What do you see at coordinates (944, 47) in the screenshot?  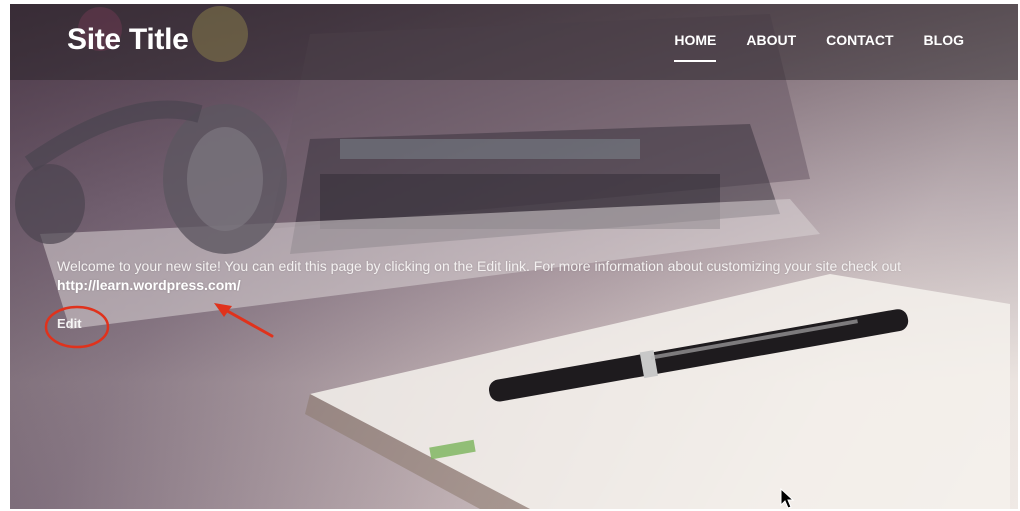 I see `nav-item-blog: BLOG` at bounding box center [944, 47].